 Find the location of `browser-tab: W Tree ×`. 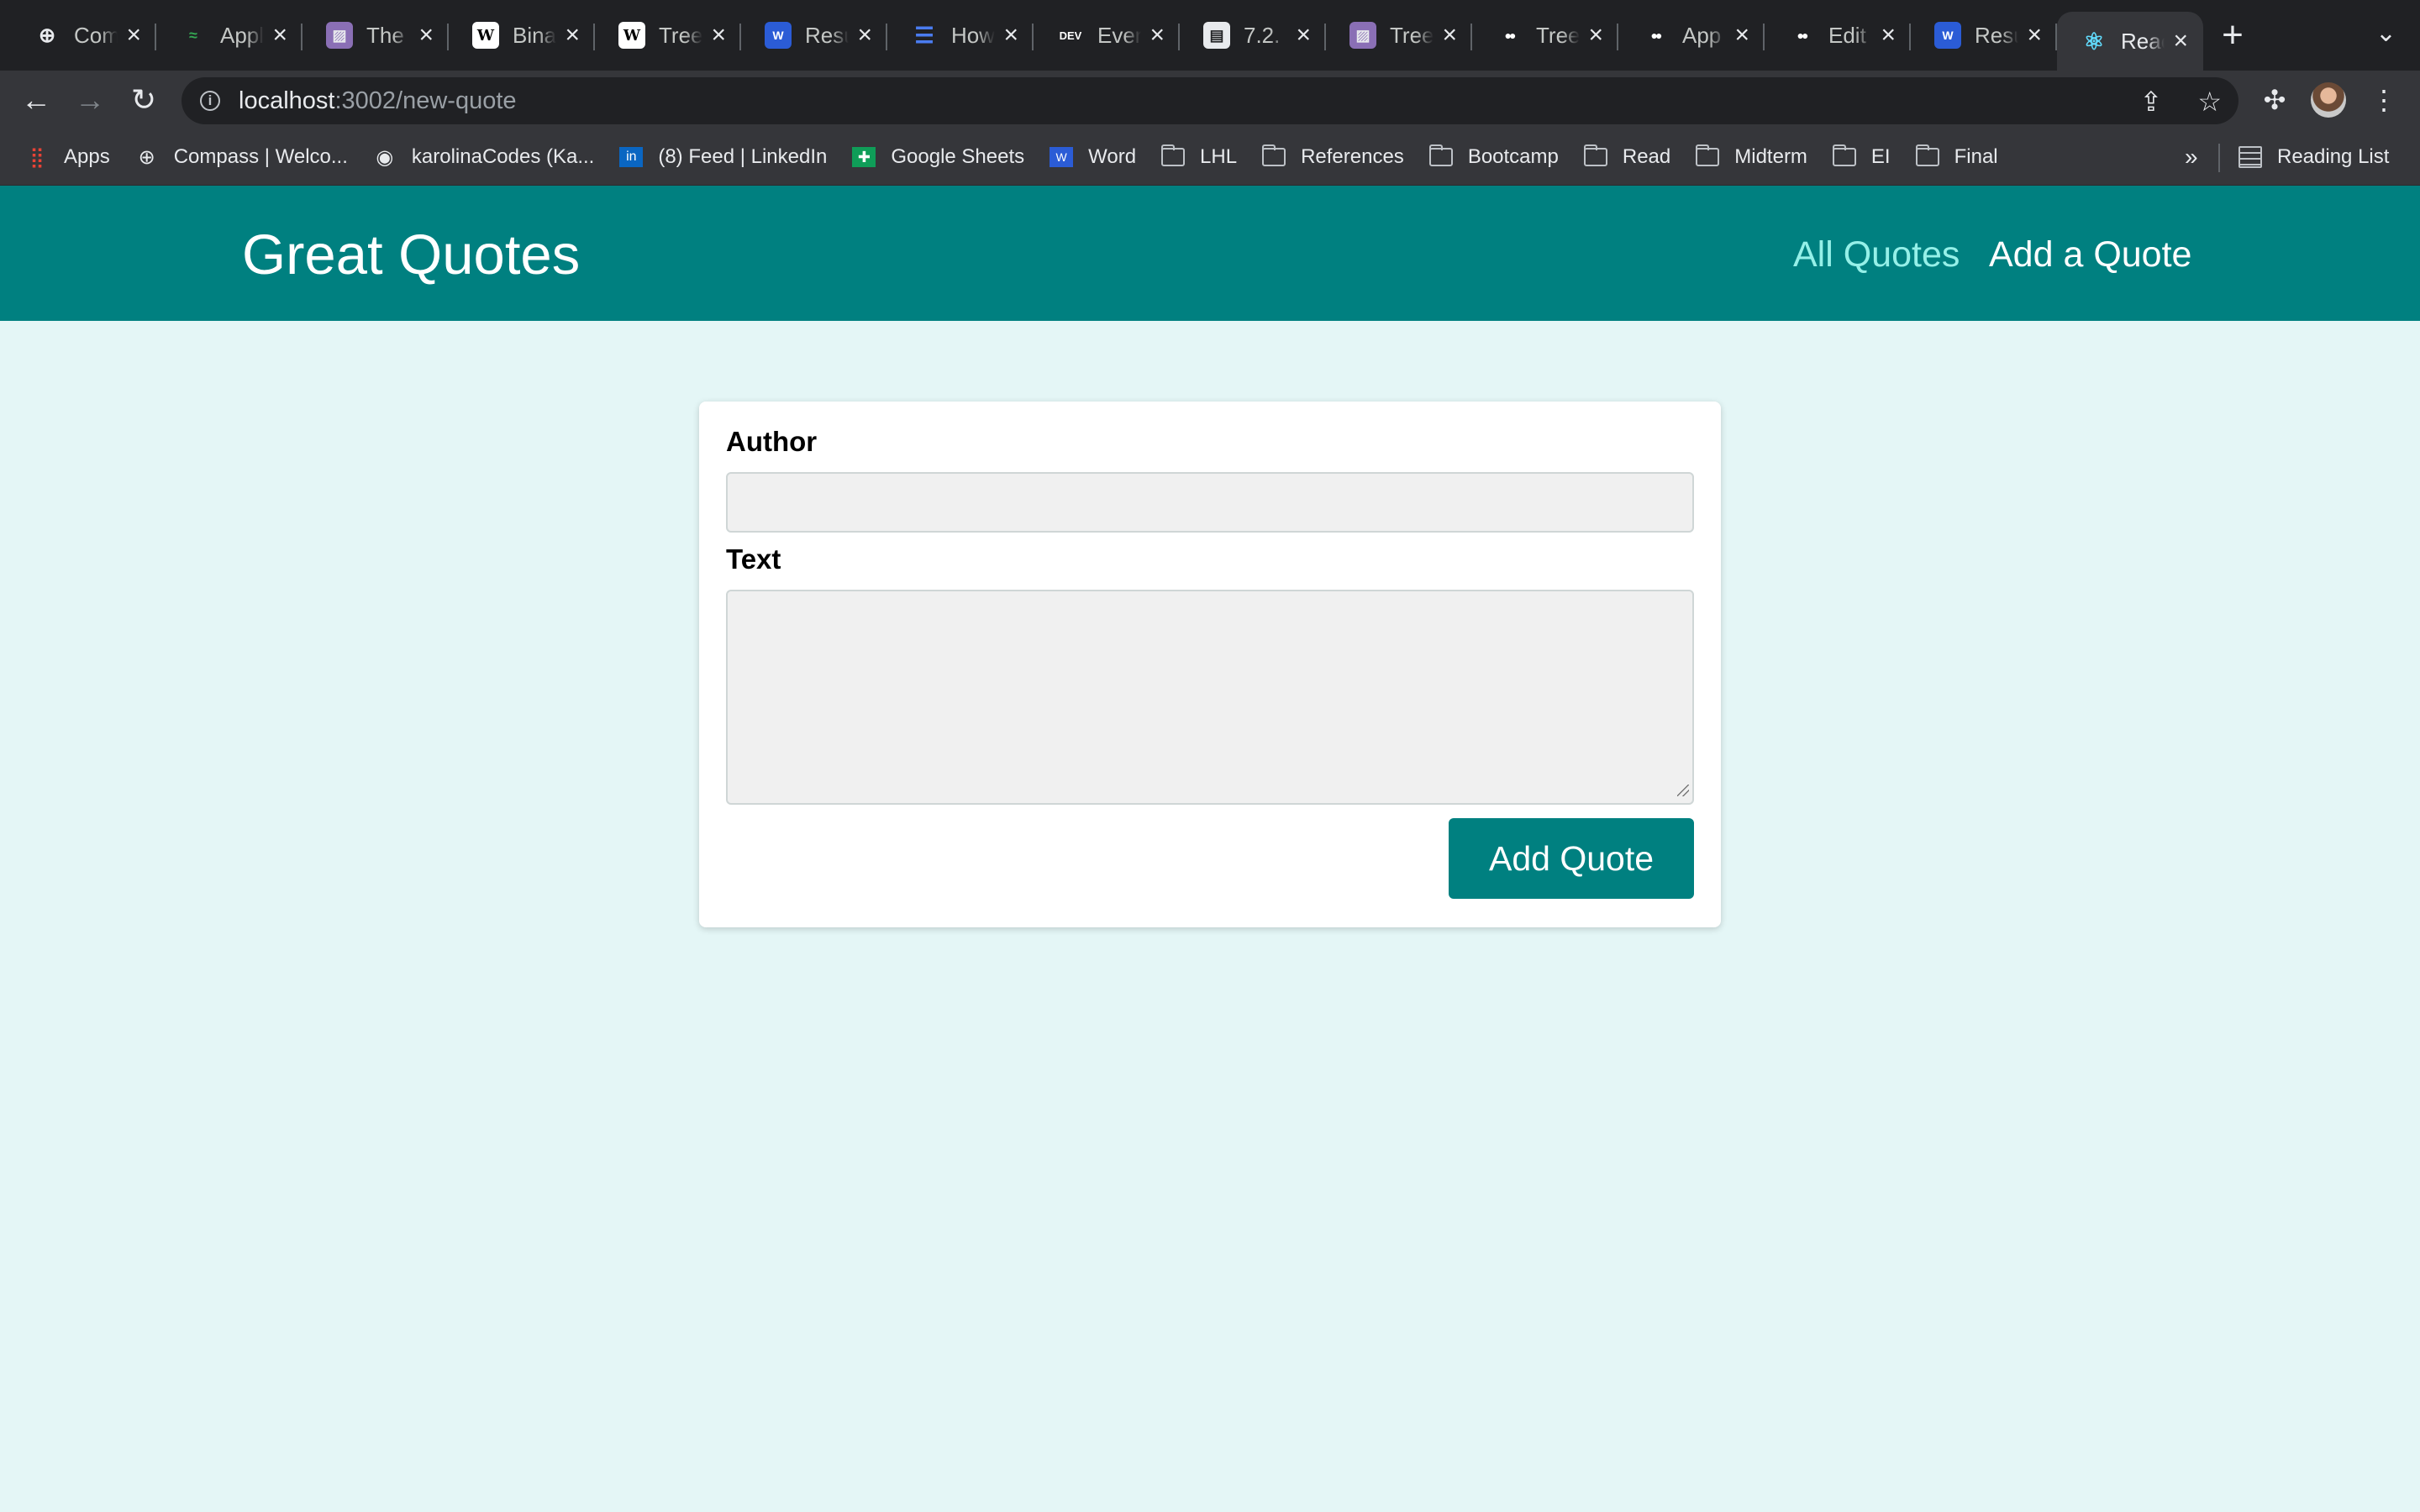

browser-tab: W Tree × is located at coordinates (668, 35).